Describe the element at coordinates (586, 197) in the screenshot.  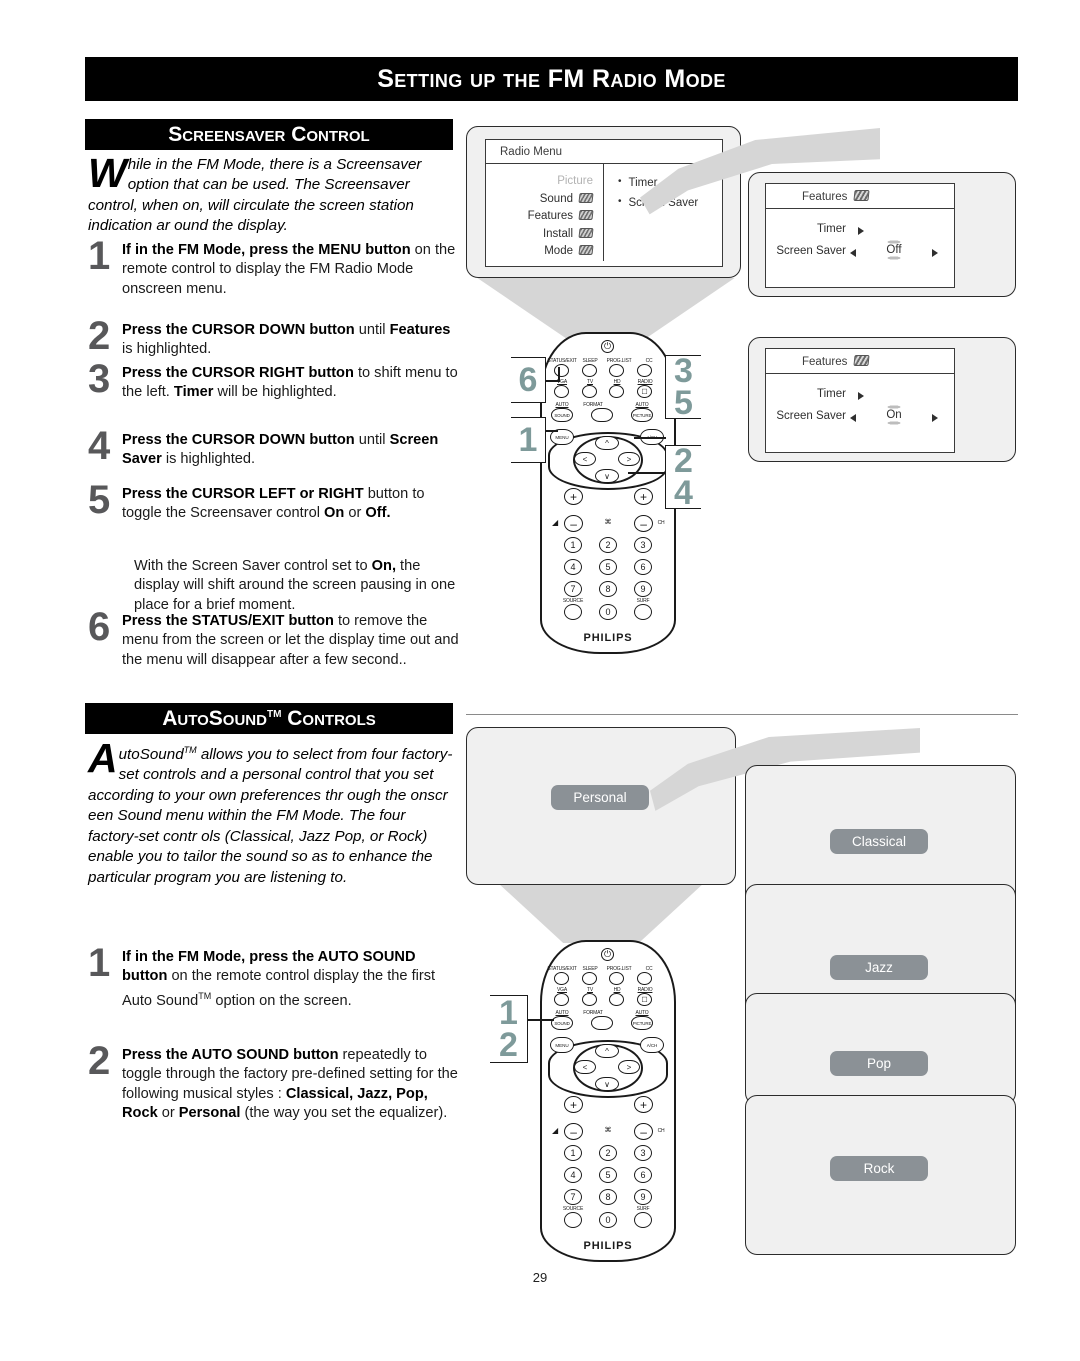
I see `sound-icon` at that location.